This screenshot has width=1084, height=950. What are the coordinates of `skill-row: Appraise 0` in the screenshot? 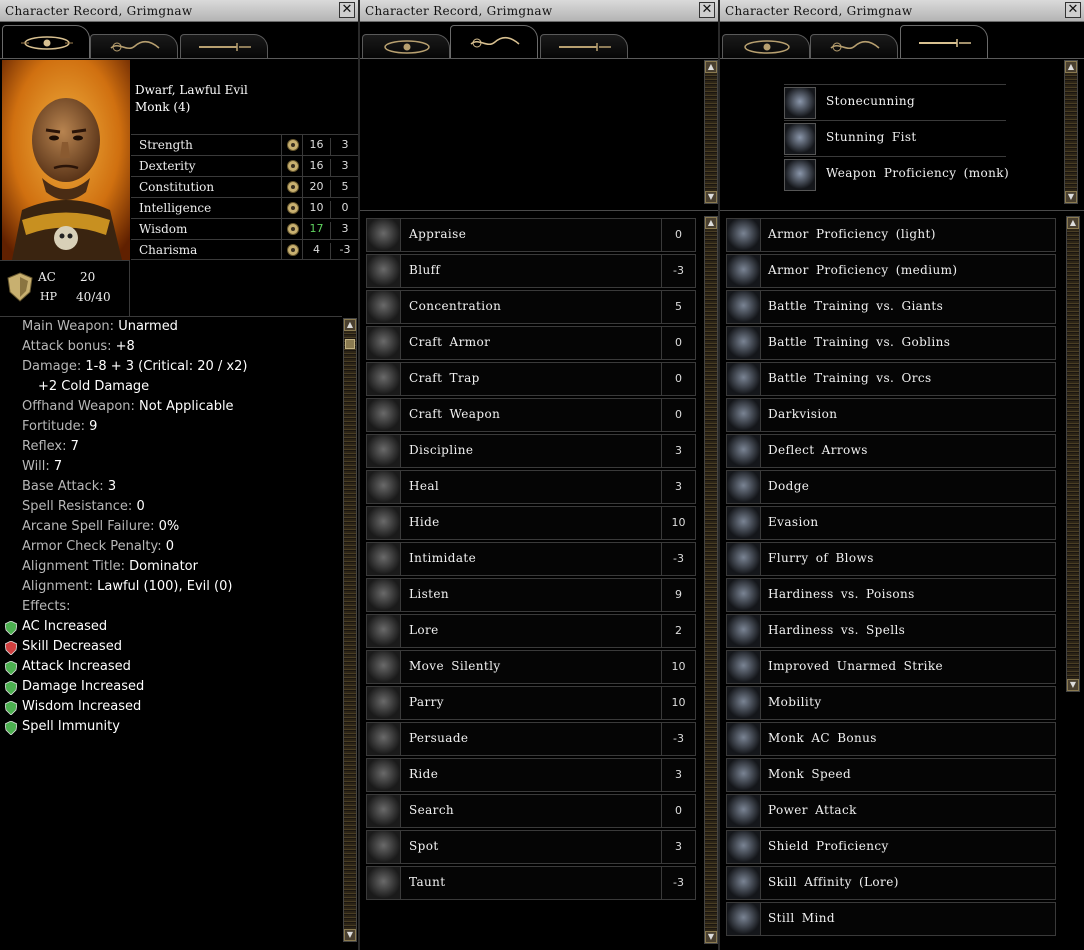 It's located at (531, 235).